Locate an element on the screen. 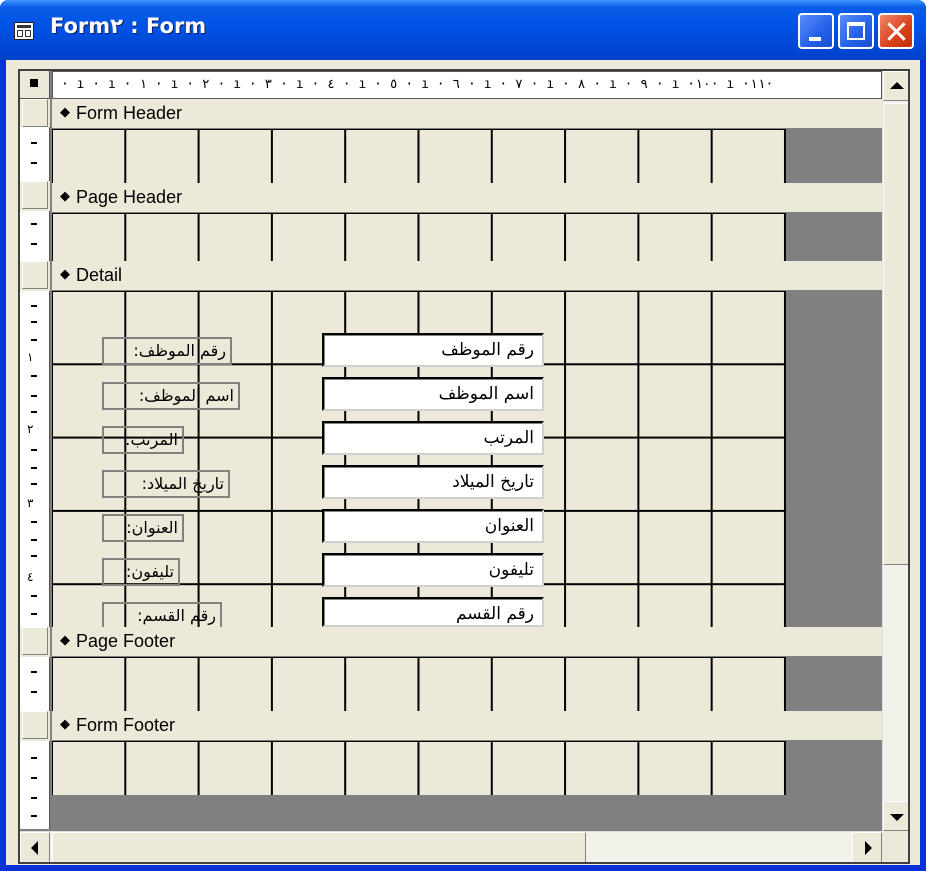 The height and width of the screenshot is (871, 926). close-button is located at coordinates (896, 31).